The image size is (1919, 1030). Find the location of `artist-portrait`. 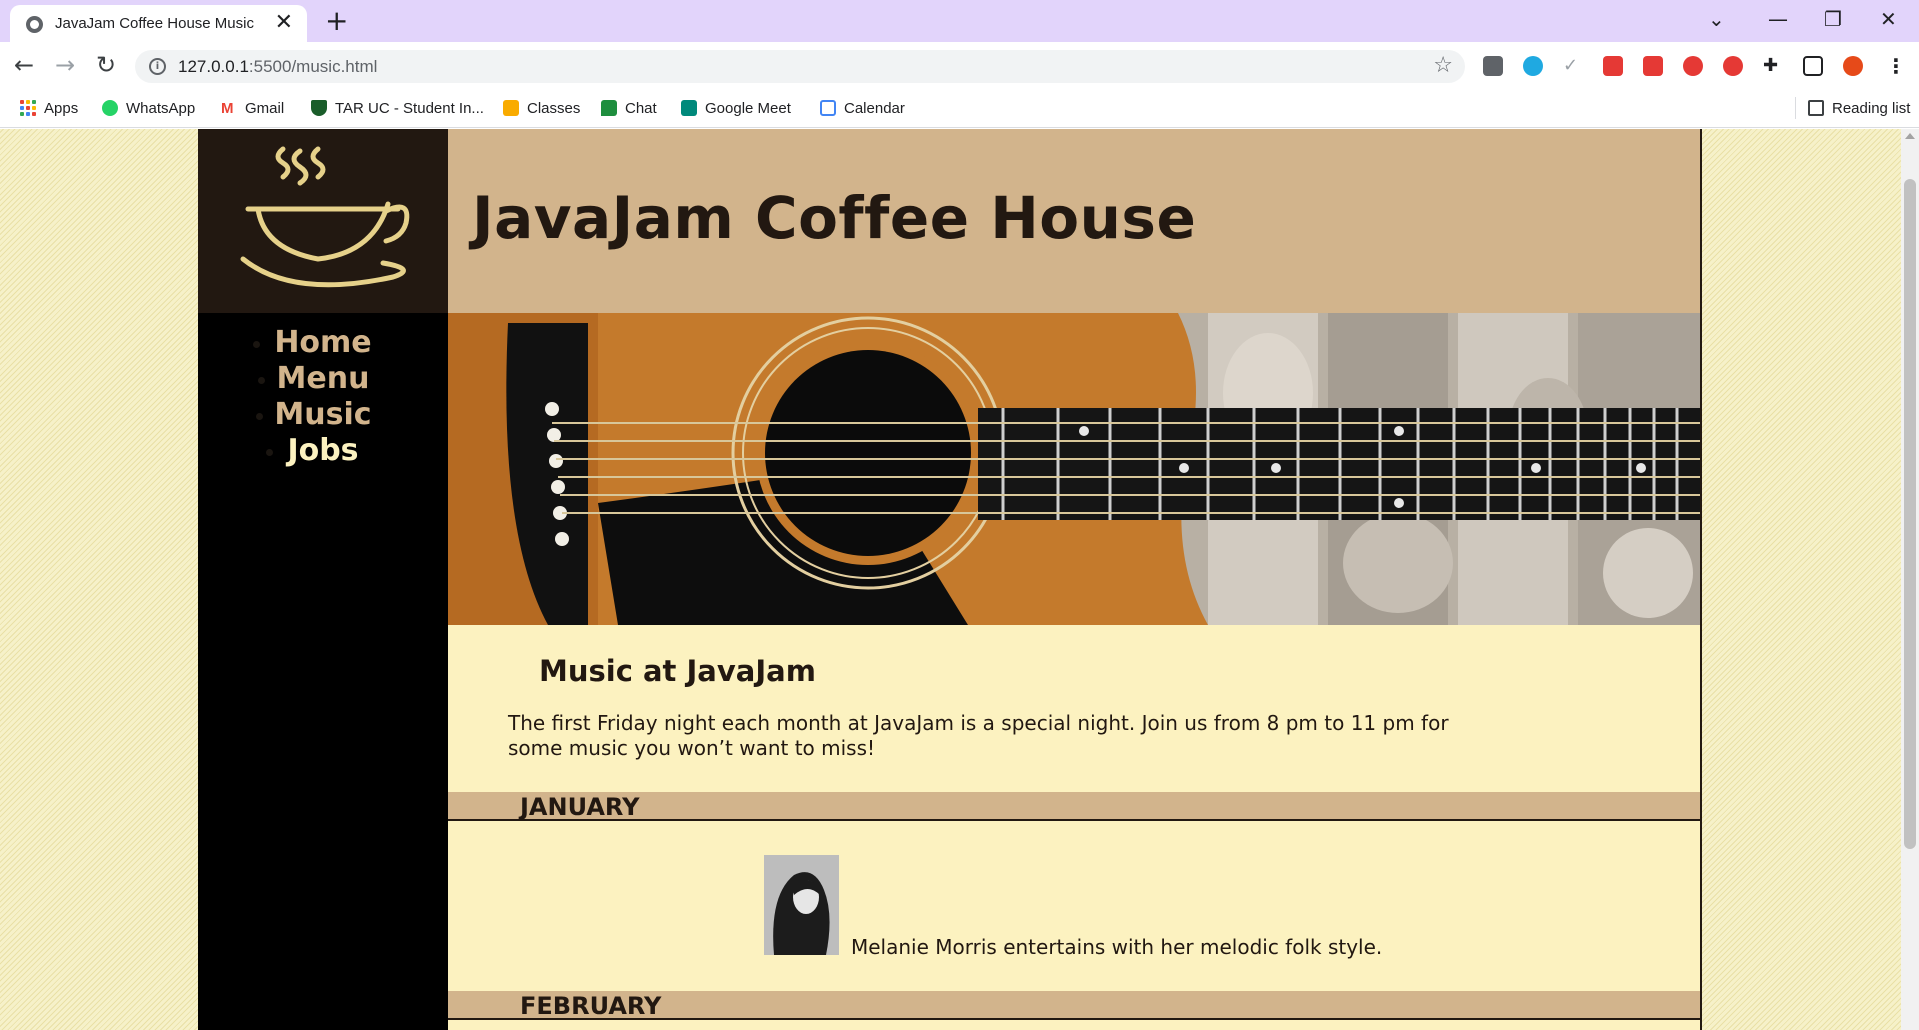

artist-portrait is located at coordinates (801, 905).